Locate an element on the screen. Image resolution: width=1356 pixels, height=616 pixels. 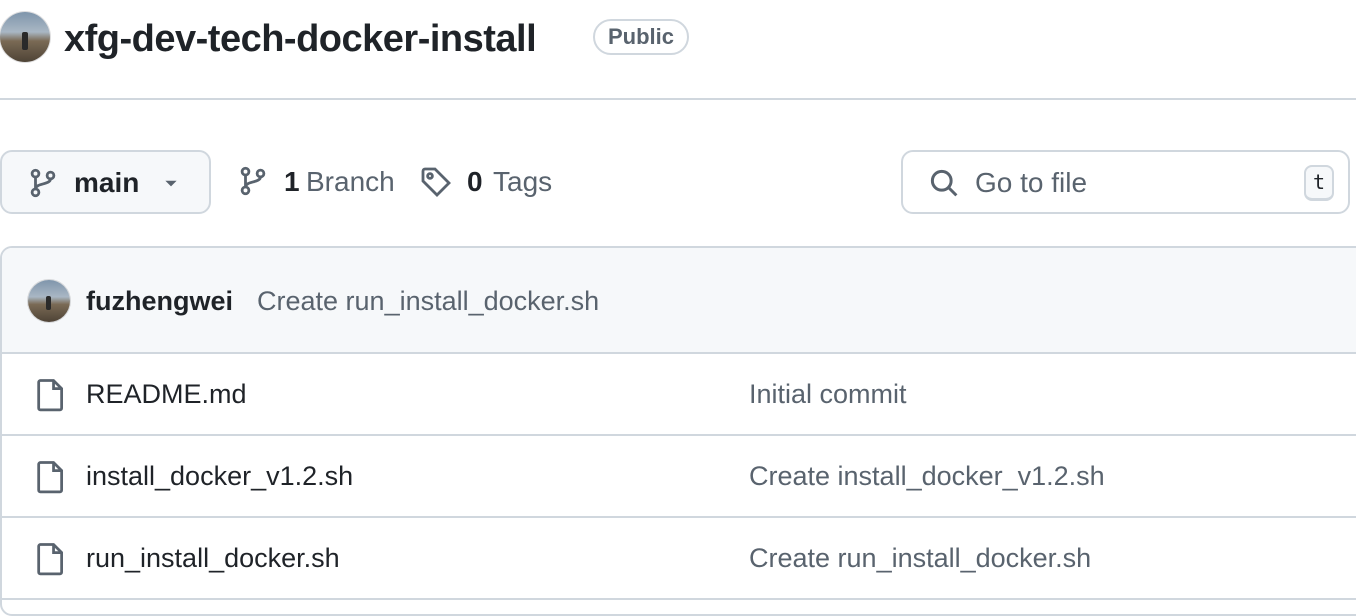
tag-icon is located at coordinates (436, 182).